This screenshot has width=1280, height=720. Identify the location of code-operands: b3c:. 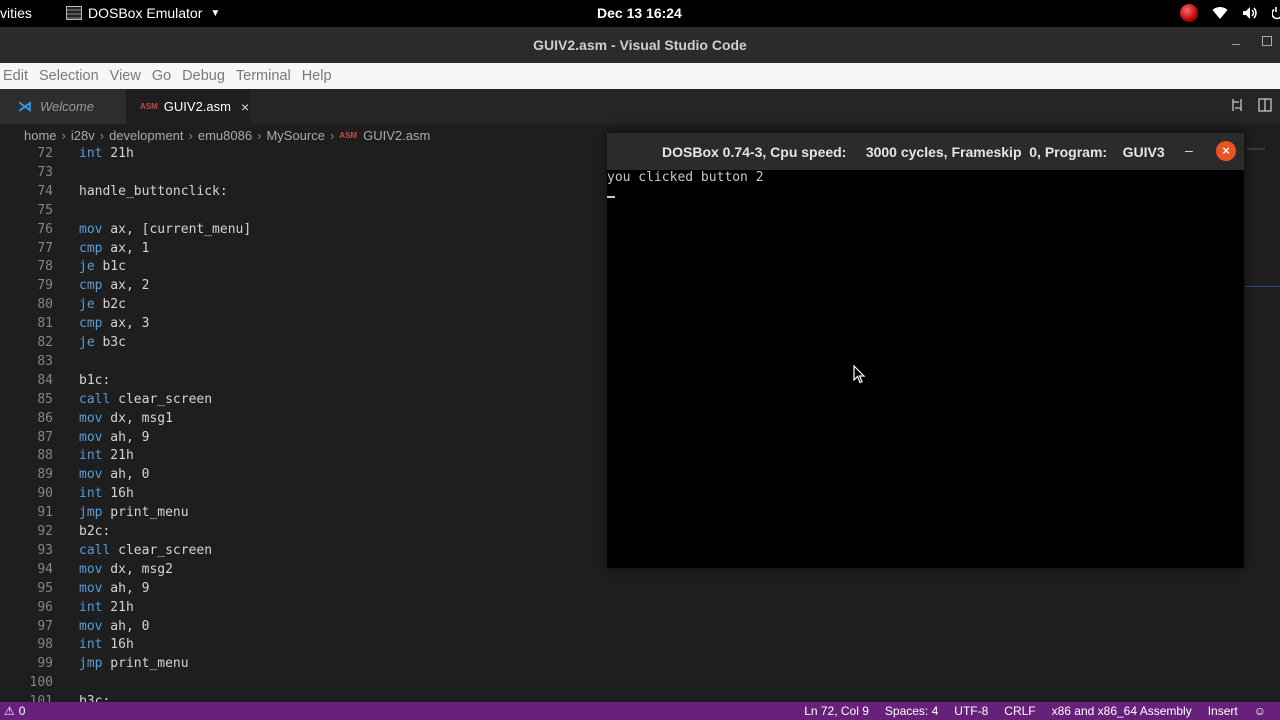
(95, 698).